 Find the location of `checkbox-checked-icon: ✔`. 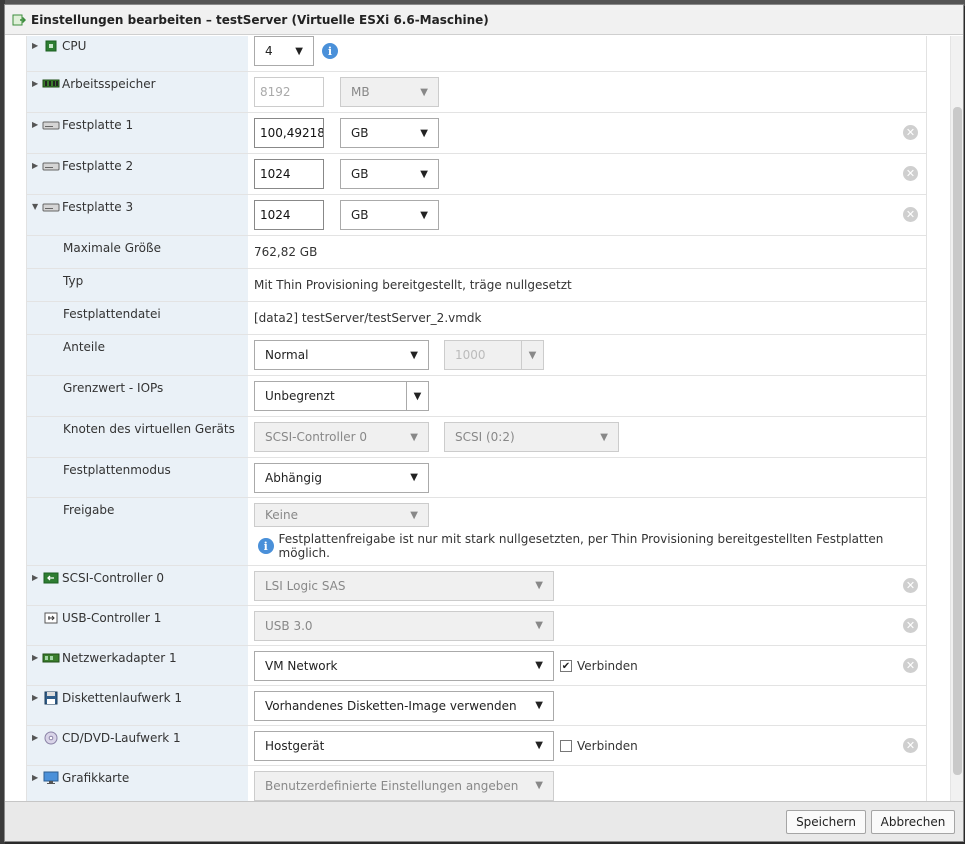

checkbox-checked-icon: ✔ is located at coordinates (566, 665).